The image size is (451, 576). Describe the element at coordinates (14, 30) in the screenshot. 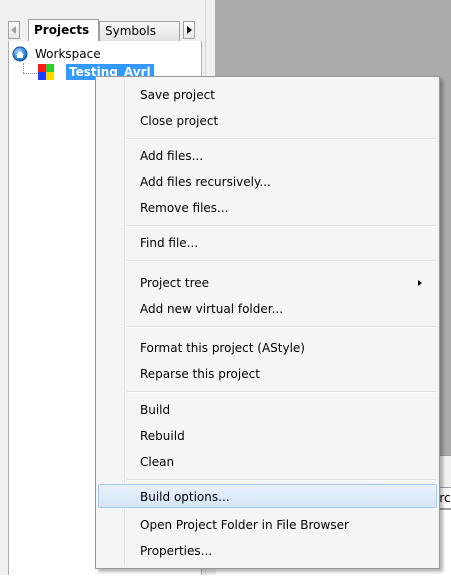

I see `scroll-left-arrow-icon` at that location.